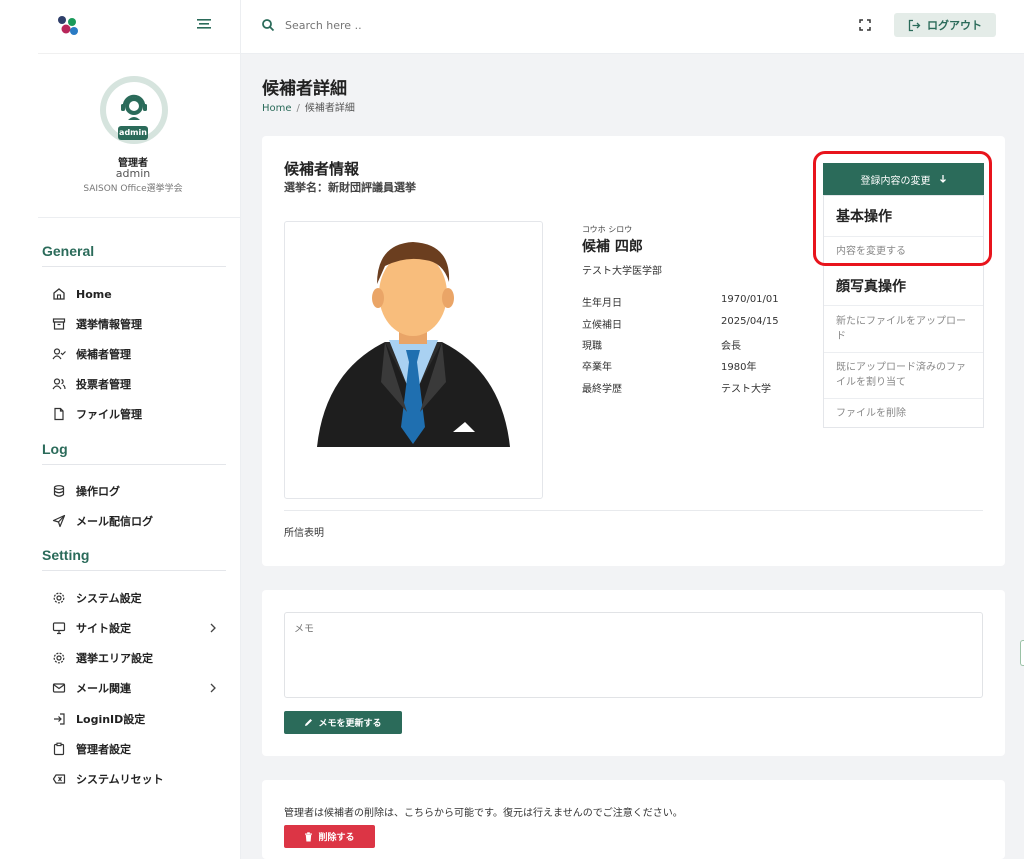  What do you see at coordinates (322, 169) in the screenshot?
I see `candidate-section-title: 候補者情報` at bounding box center [322, 169].